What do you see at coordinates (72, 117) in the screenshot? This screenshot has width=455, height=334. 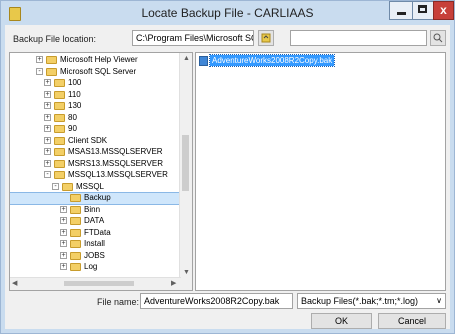 I see `tree-item-label: 80` at bounding box center [72, 117].